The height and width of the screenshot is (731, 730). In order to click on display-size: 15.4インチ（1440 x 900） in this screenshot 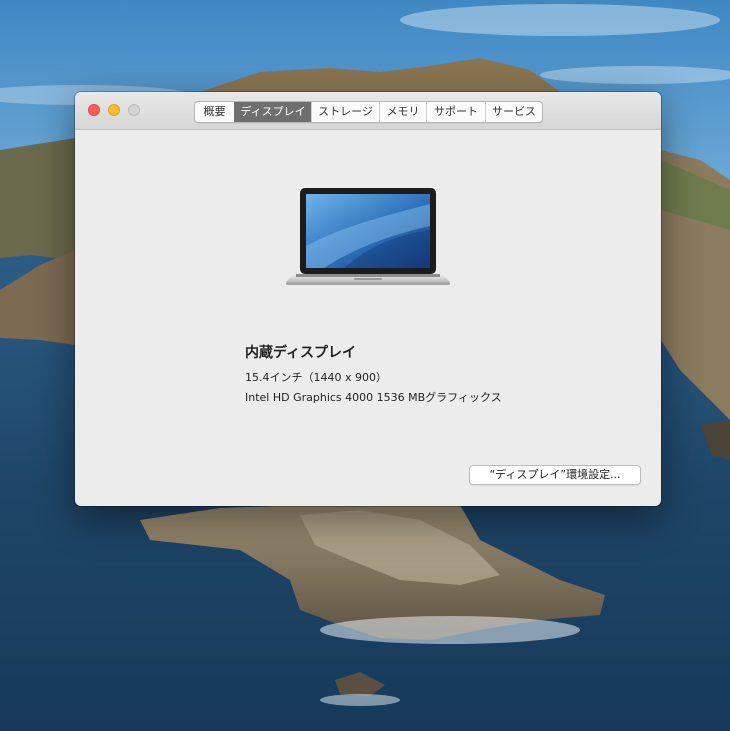, I will do `click(316, 377)`.